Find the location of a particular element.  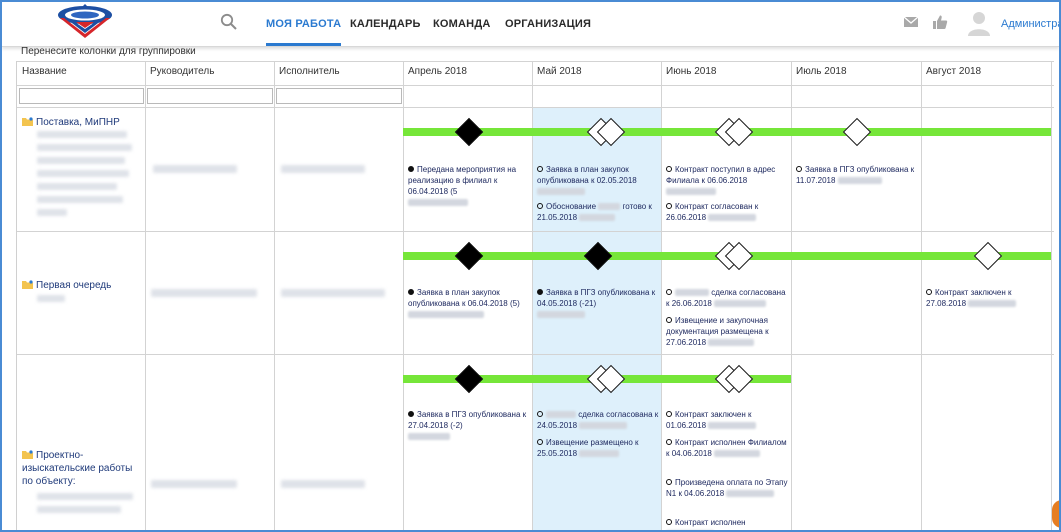

event-item: сделка согласована к 26.06.2018 is located at coordinates (728, 298).